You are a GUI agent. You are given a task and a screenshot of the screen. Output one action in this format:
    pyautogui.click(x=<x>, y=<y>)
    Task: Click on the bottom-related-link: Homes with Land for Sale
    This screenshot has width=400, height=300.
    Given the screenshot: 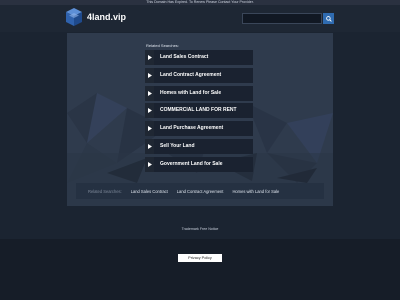 What is the action you would take?
    pyautogui.click(x=255, y=191)
    